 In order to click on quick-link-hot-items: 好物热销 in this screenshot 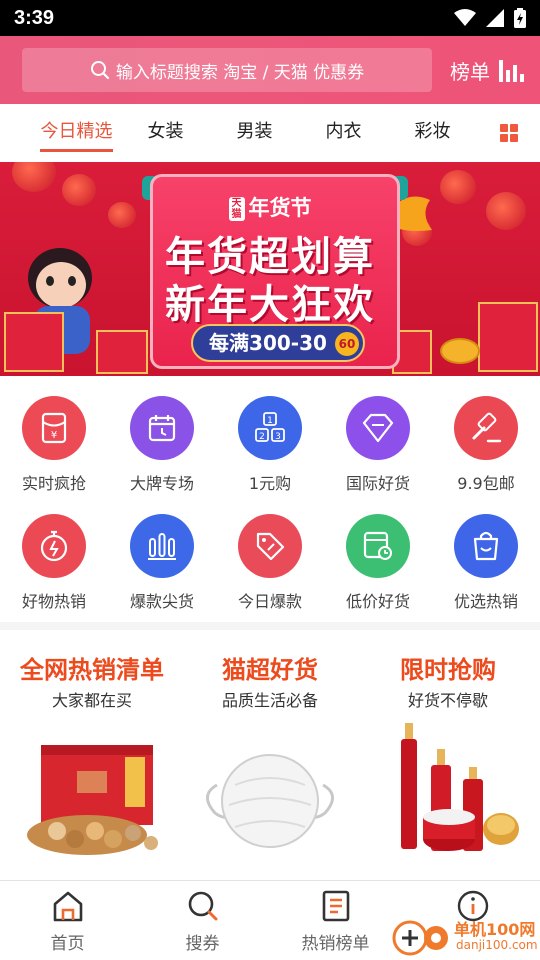, I will do `click(54, 563)`.